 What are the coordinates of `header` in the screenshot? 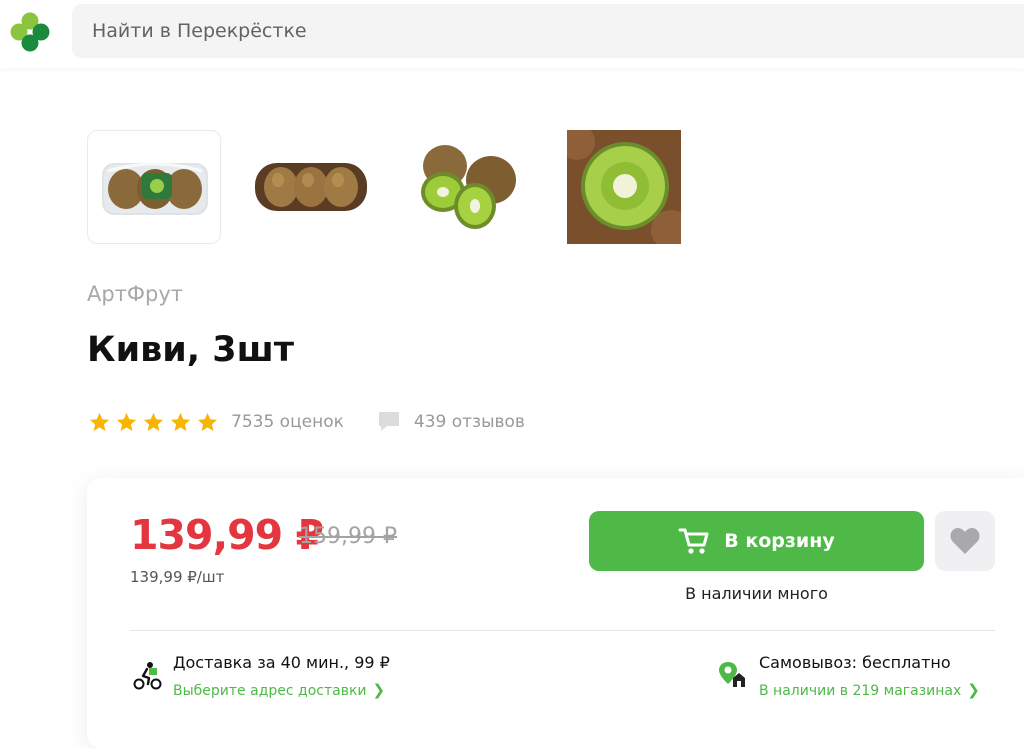 It's located at (512, 34).